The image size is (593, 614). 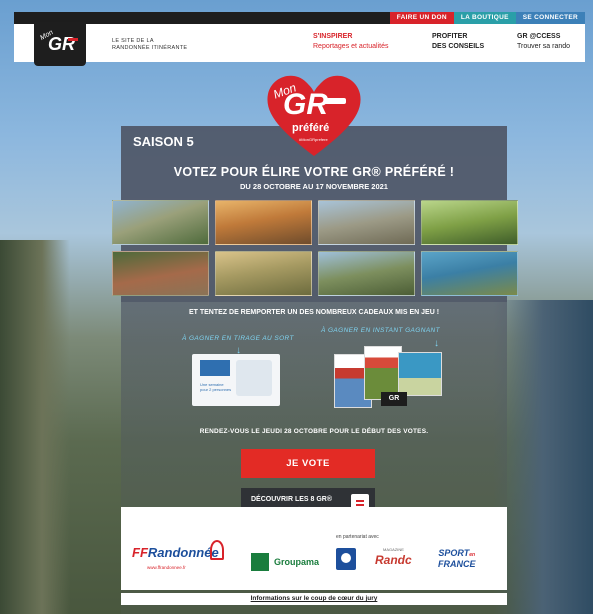 I want to click on logo-slash-icon, so click(x=73, y=39).